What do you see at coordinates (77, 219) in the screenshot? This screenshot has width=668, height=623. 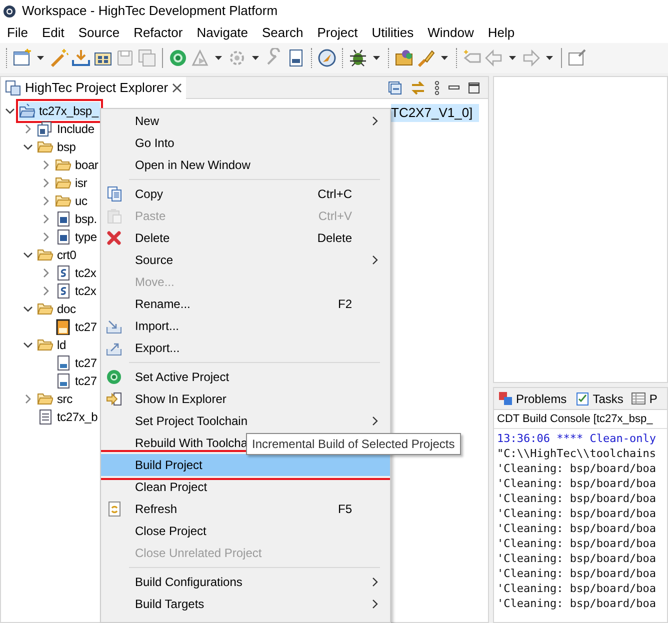 I see `tree-item: bsp.` at bounding box center [77, 219].